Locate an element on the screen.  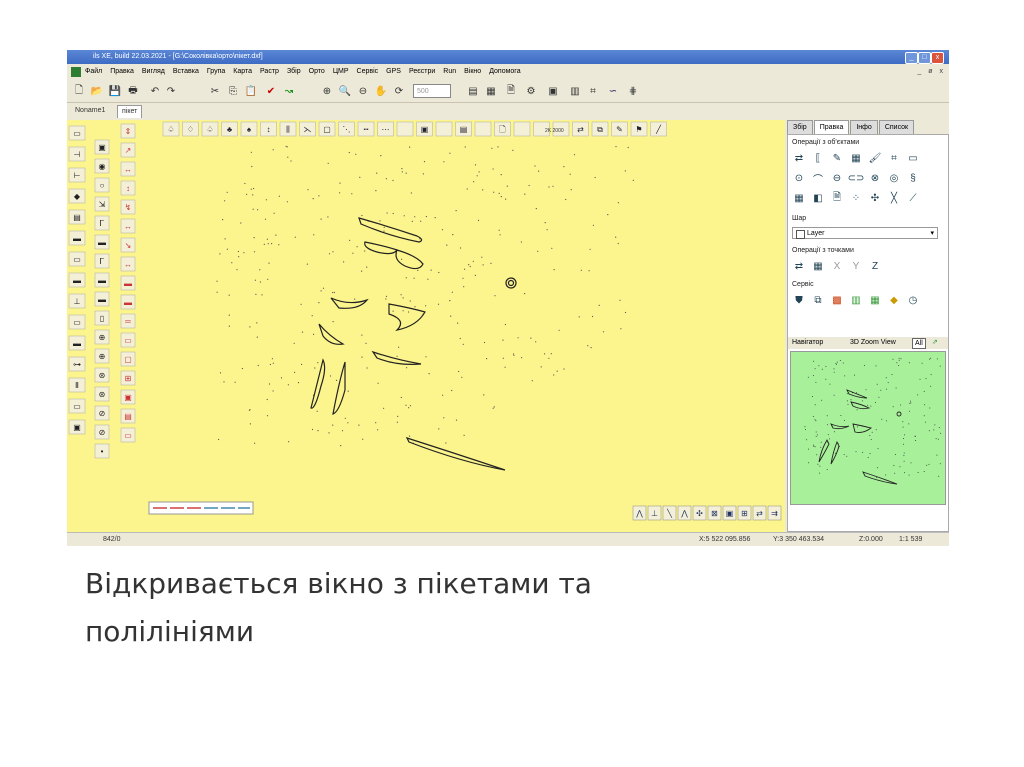
print-icon: 🖶 is located at coordinates (133, 91).